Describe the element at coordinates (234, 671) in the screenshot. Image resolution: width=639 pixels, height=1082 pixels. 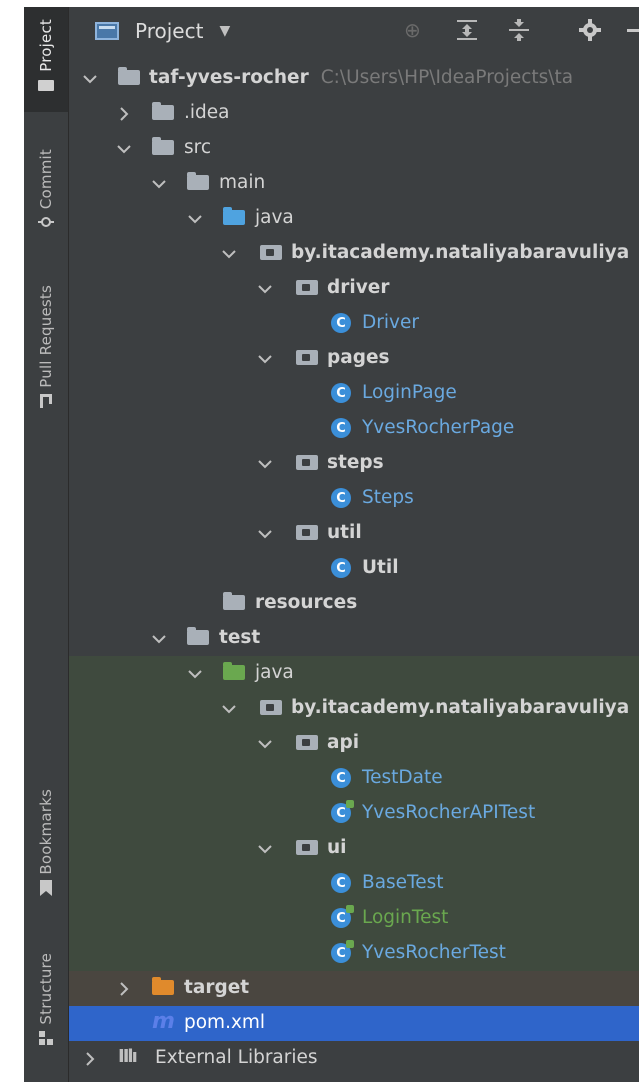
I see `test-source-folder-icon` at that location.